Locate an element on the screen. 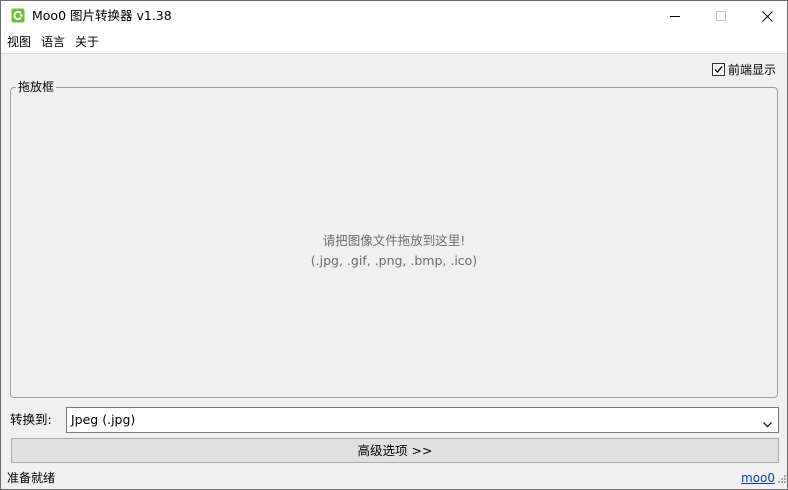 The height and width of the screenshot is (490, 788). menu-language: 语言 is located at coordinates (53, 42).